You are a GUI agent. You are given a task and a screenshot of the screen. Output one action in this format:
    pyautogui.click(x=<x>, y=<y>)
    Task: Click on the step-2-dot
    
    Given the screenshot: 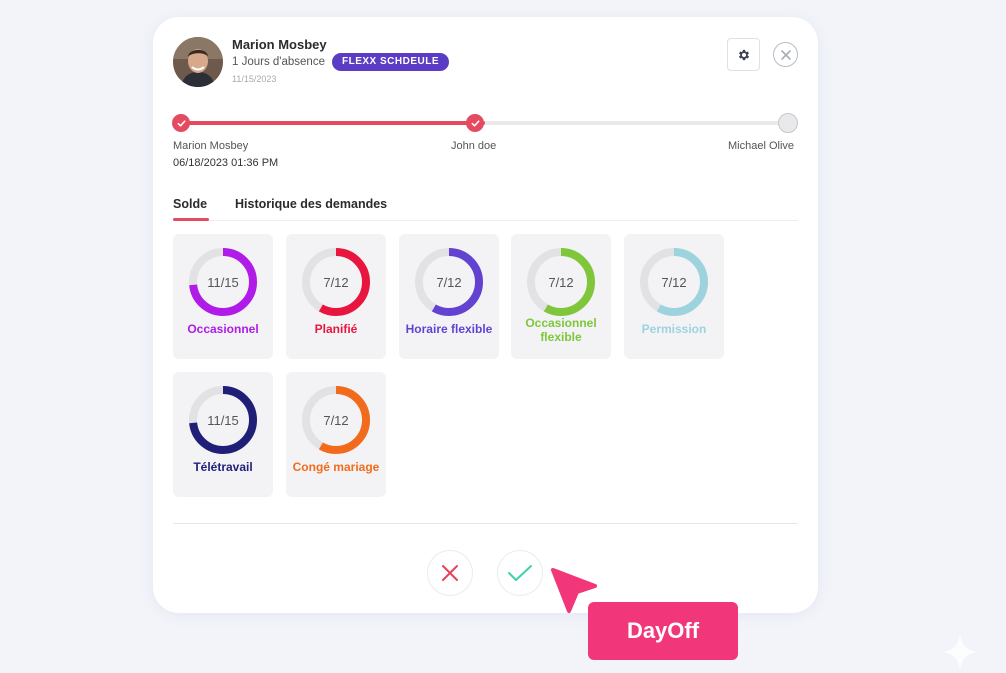 What is the action you would take?
    pyautogui.click(x=475, y=123)
    